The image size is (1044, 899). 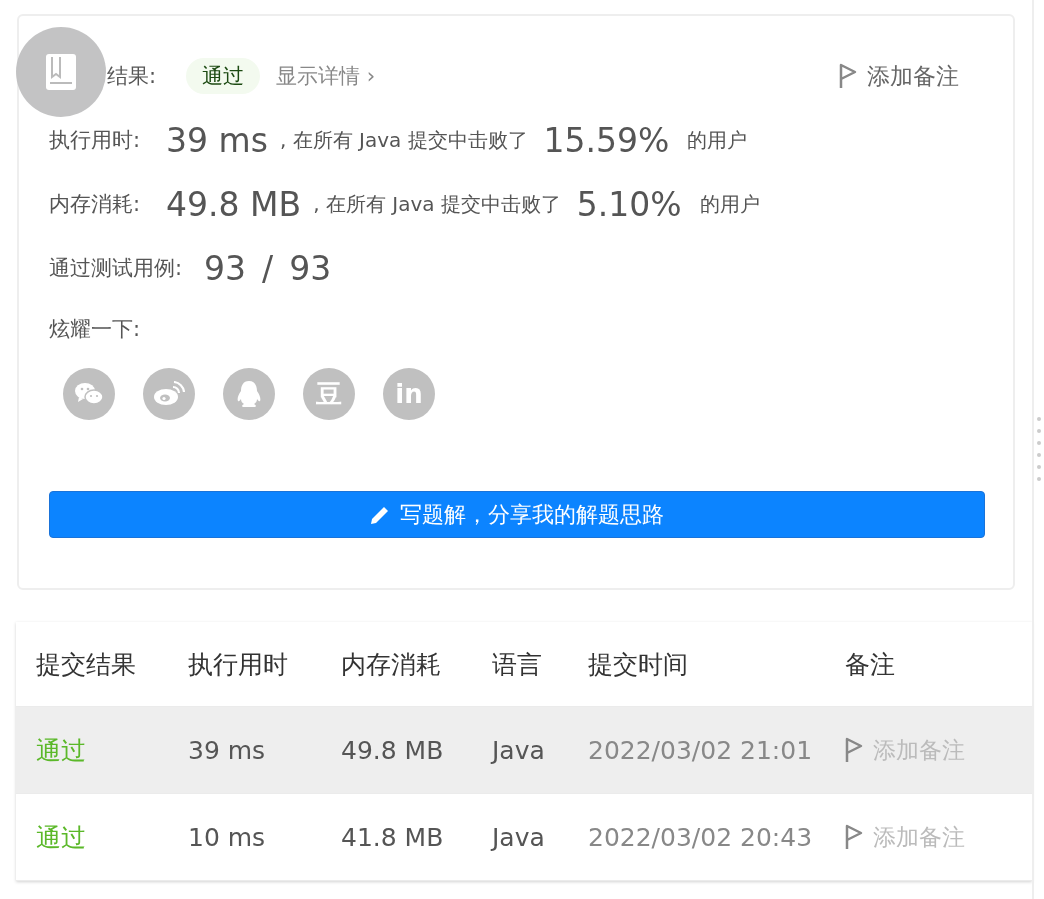 I want to click on column-header: 提交结果, so click(x=86, y=664).